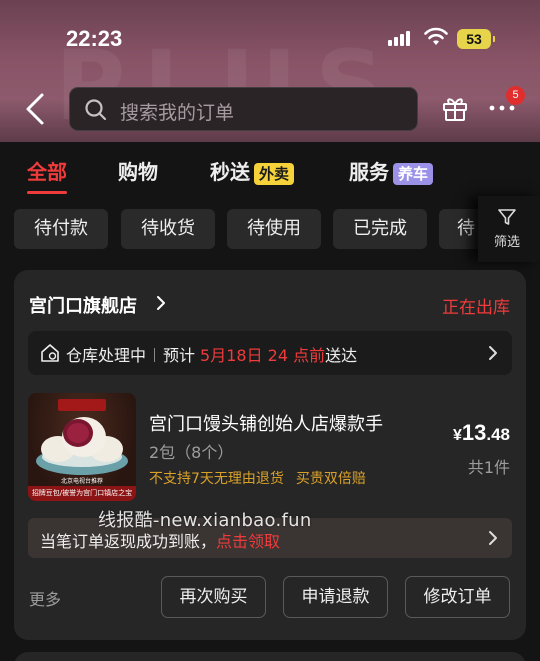  Describe the element at coordinates (243, 109) in the screenshot. I see `search-input: 搜索我的订单` at that location.